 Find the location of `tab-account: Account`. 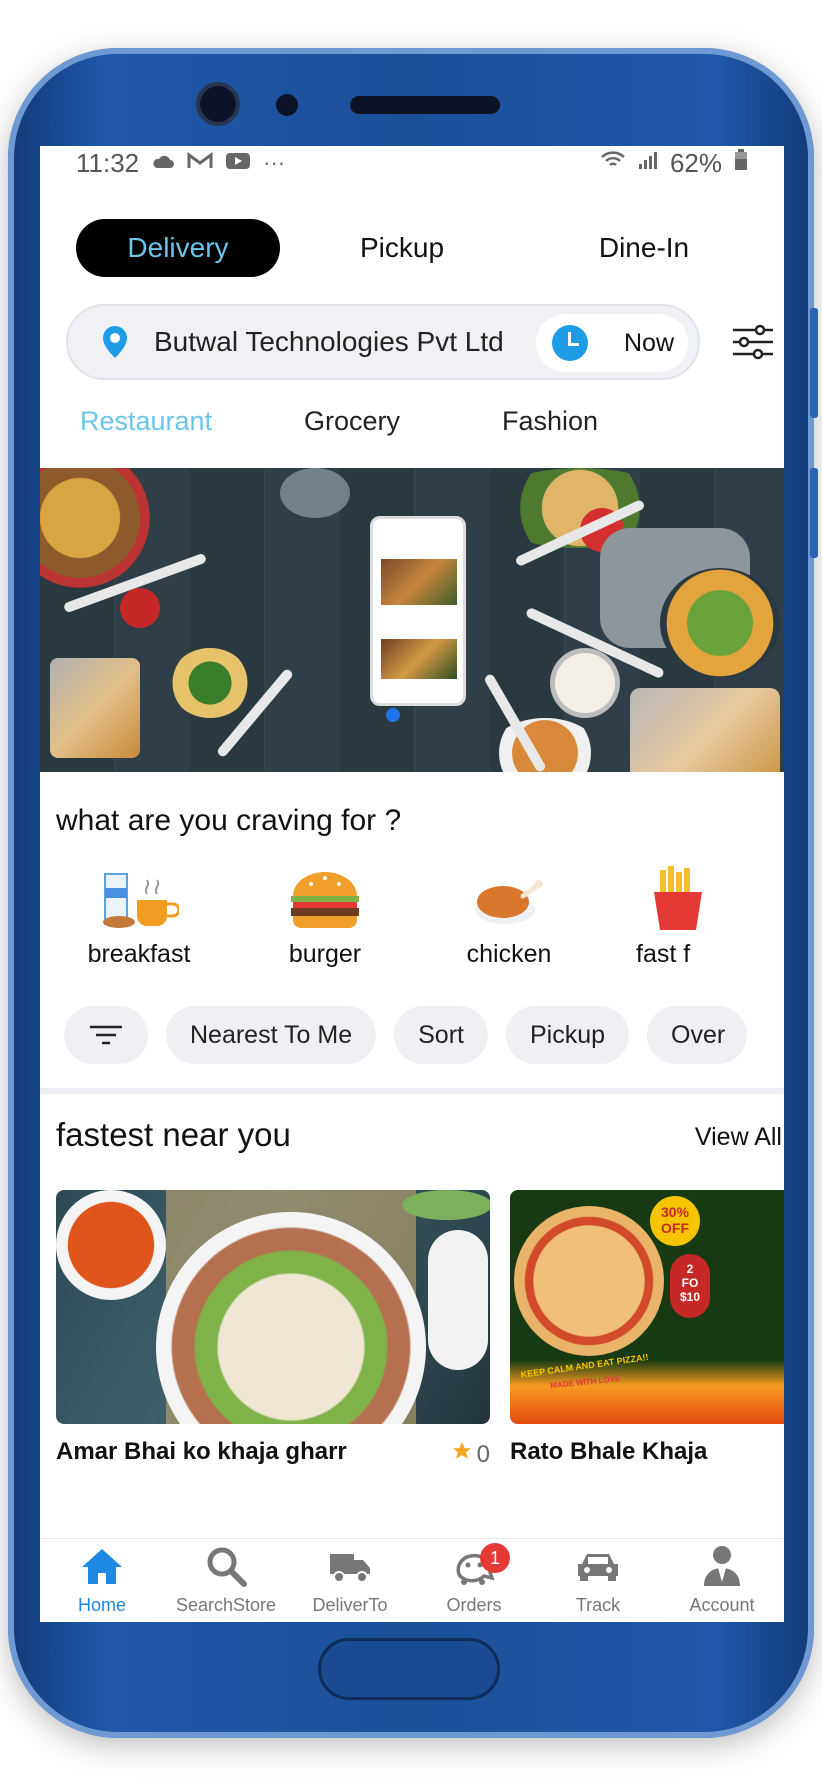

tab-account: Account is located at coordinates (722, 1580).